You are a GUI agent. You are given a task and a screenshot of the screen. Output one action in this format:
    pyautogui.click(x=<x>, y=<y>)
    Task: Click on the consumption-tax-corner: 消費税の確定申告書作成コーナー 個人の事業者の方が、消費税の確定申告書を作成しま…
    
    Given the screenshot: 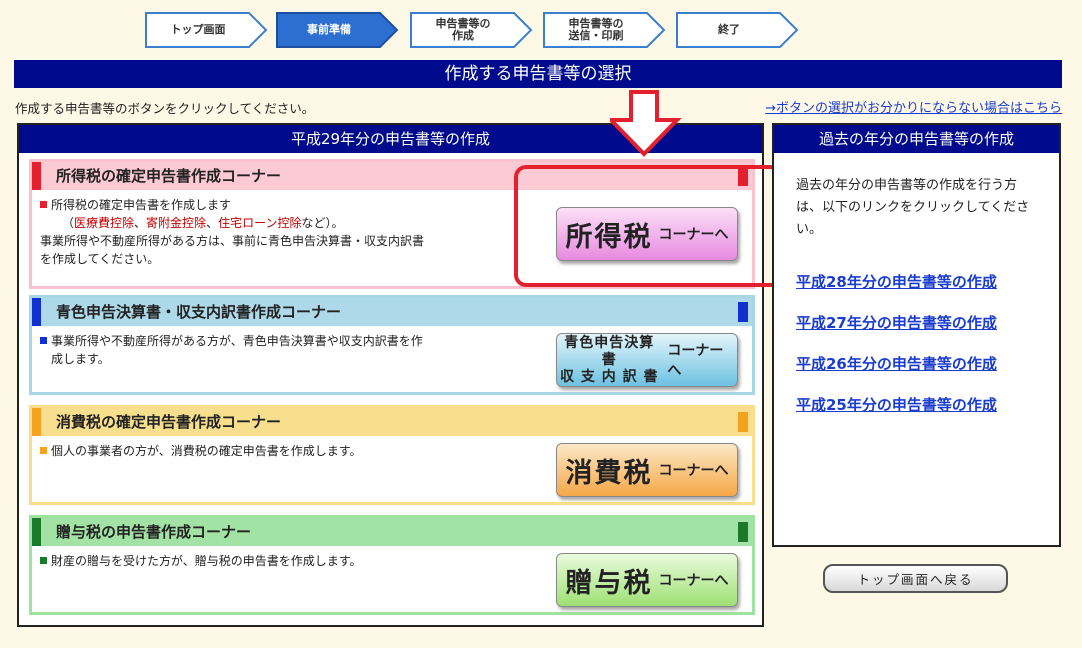 What is the action you would take?
    pyautogui.click(x=392, y=455)
    